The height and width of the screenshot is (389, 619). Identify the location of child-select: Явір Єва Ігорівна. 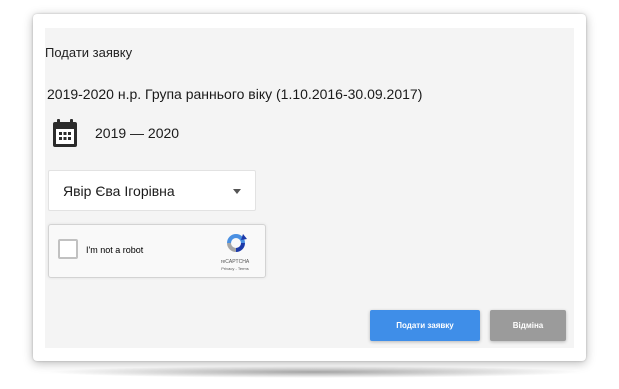
(152, 190).